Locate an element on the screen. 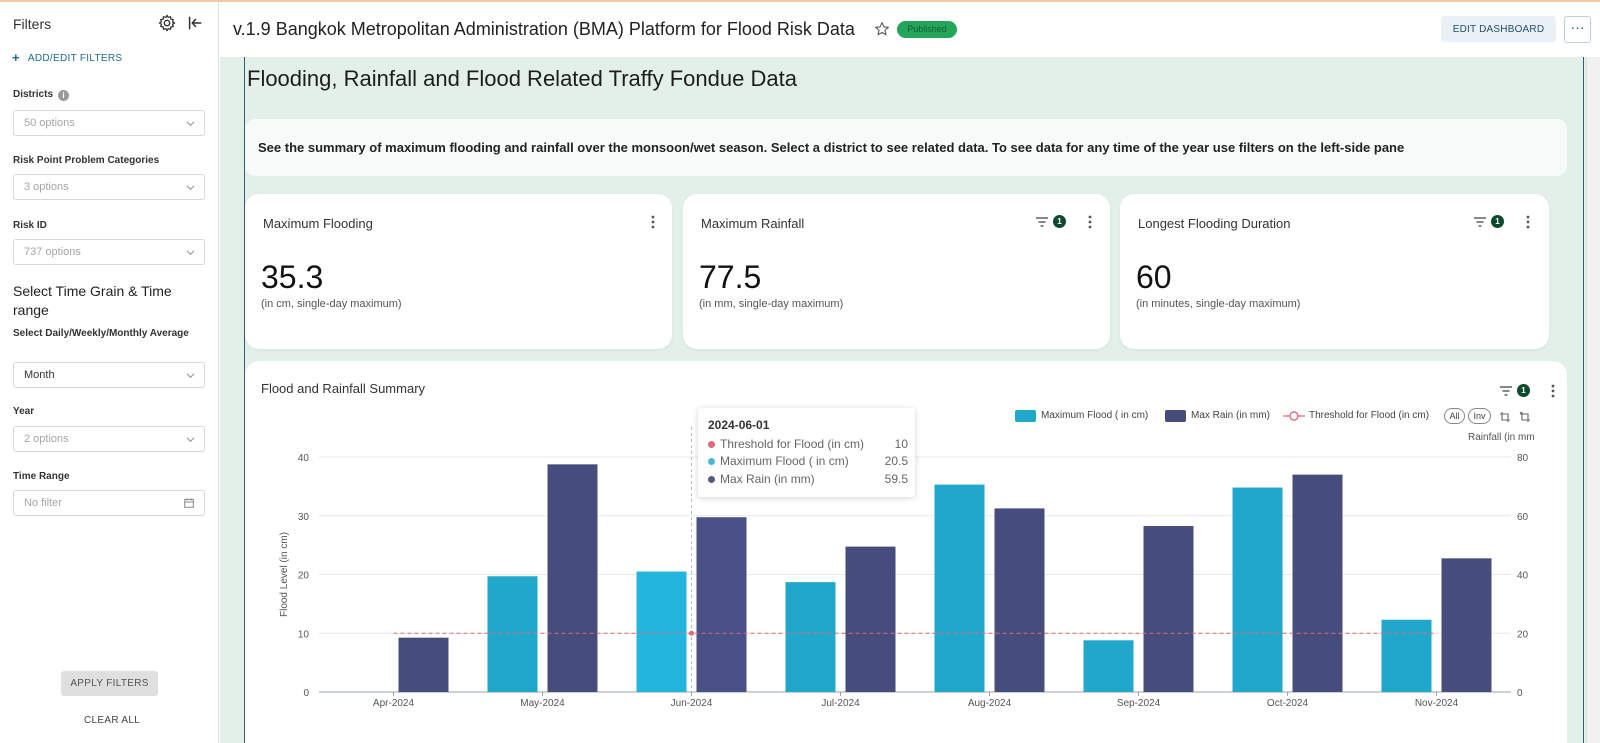 This screenshot has height=743, width=1600. legend-item-max-rain: Max Rain (in mm) is located at coordinates (1222, 416).